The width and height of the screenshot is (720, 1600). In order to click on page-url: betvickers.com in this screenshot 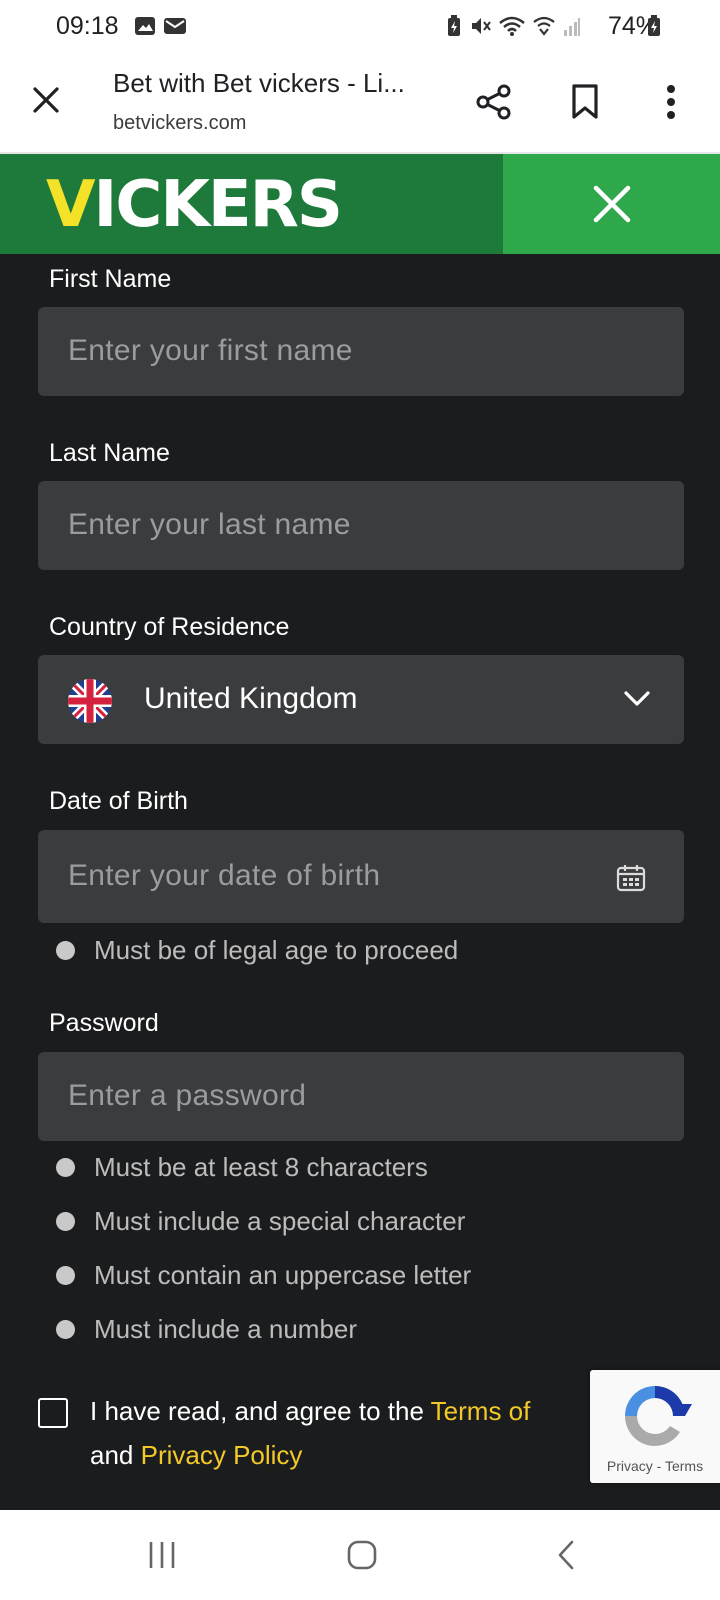, I will do `click(180, 123)`.